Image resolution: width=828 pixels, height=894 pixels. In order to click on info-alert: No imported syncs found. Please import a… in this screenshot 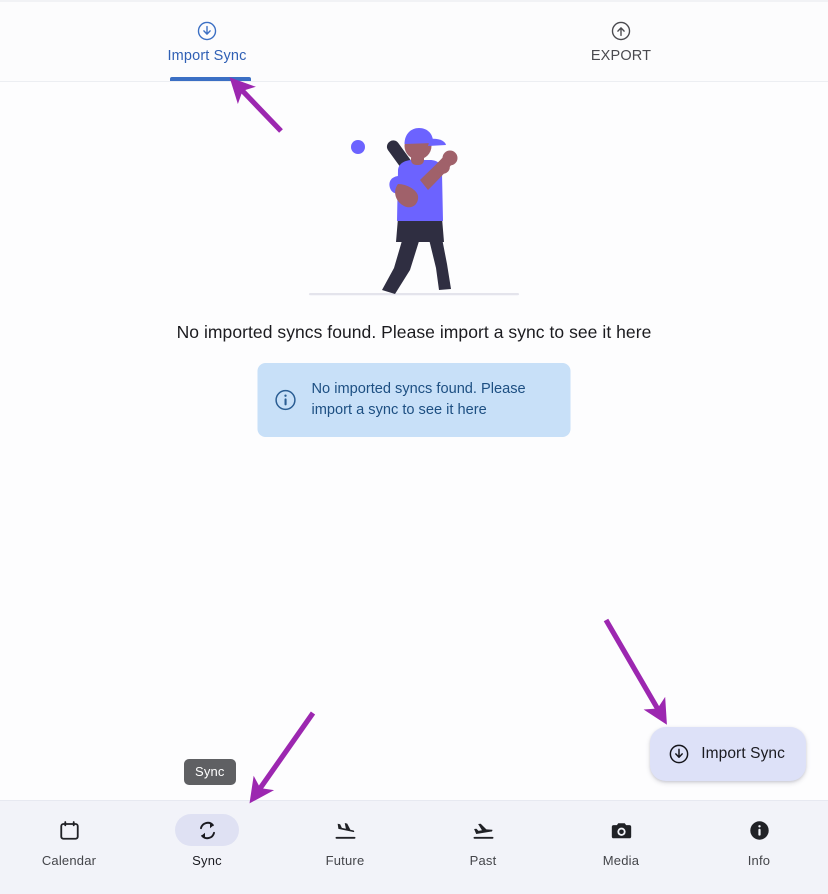, I will do `click(414, 400)`.